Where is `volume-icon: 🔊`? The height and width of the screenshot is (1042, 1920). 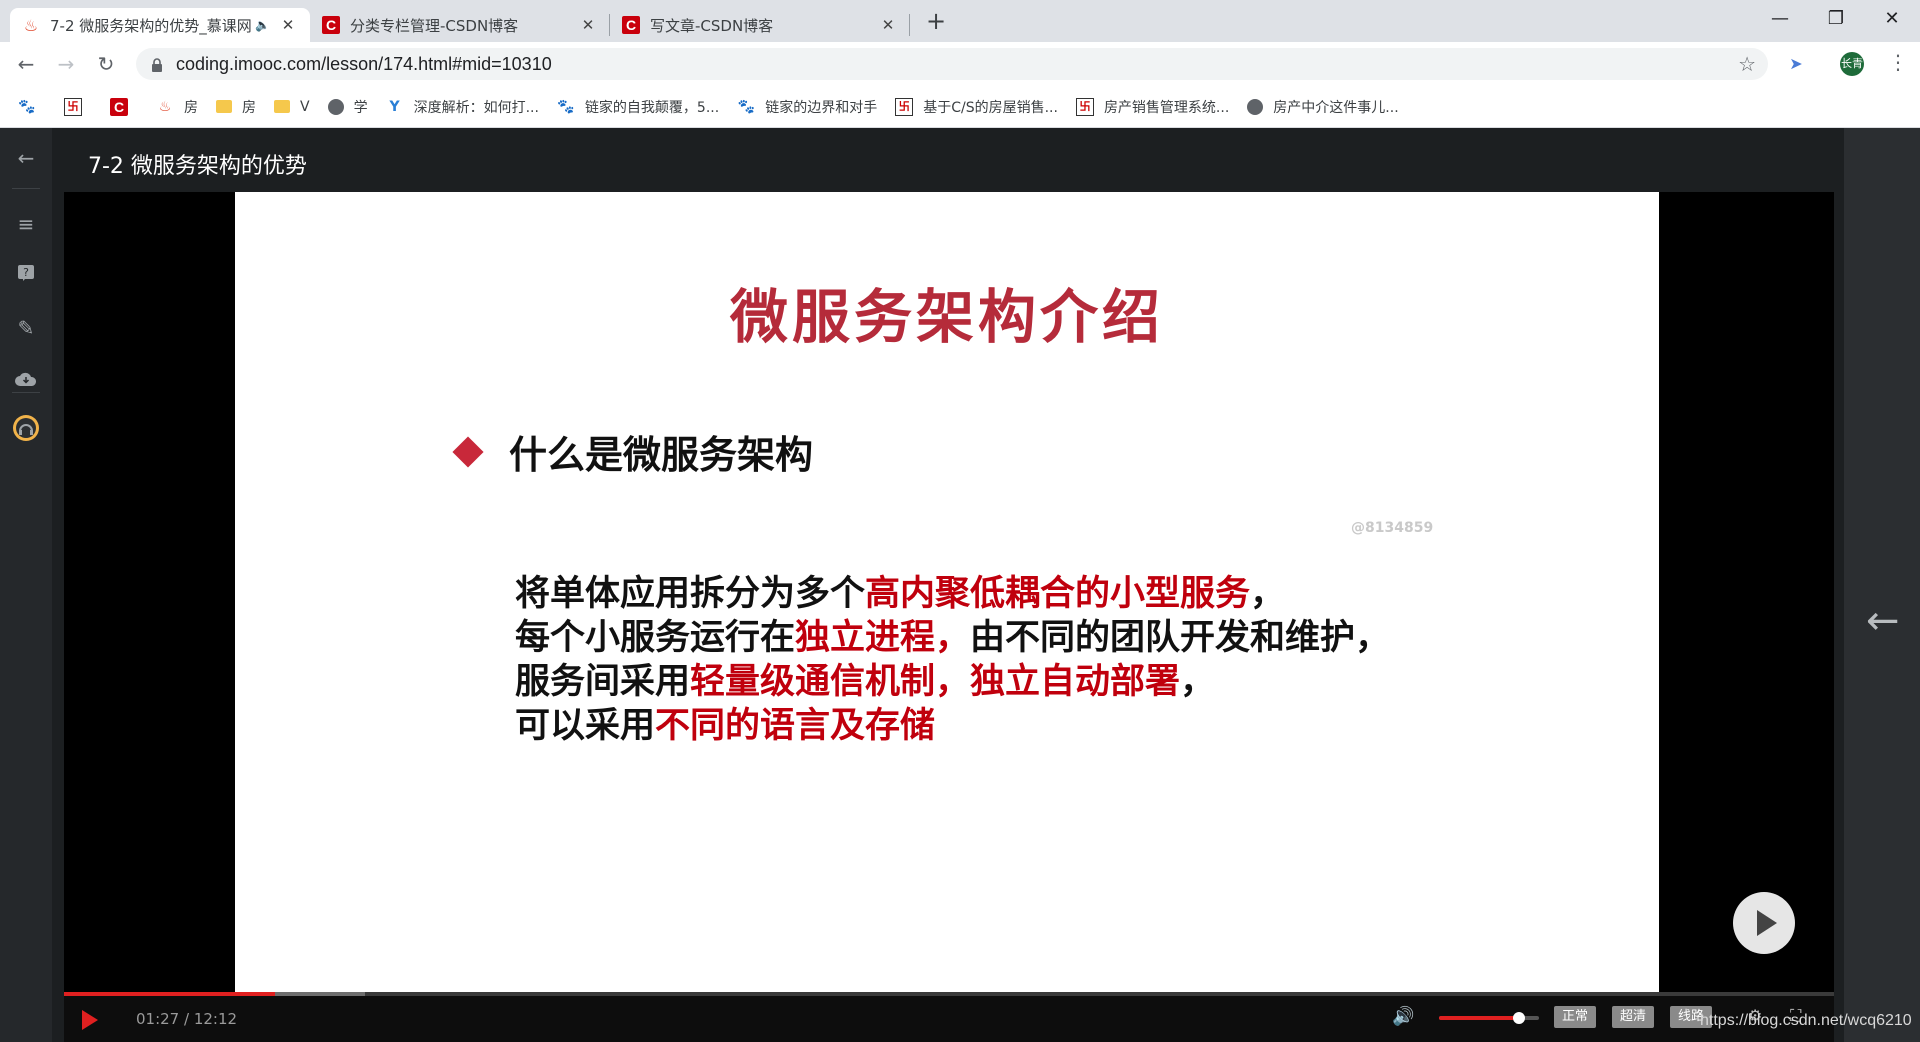
volume-icon: 🔊 is located at coordinates (1403, 1016).